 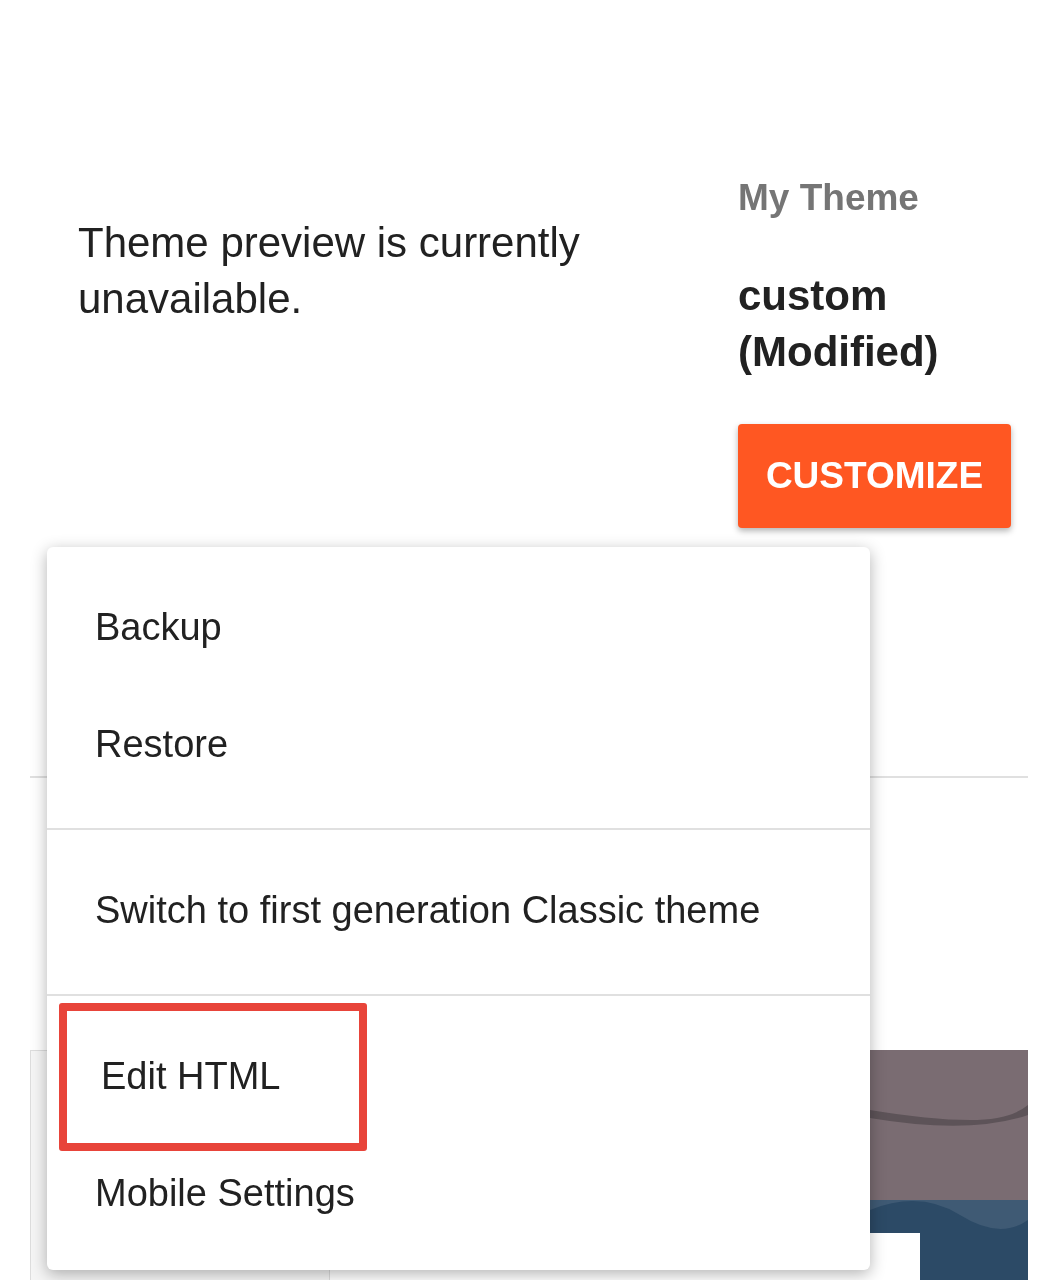 I want to click on menu-item: Restore, so click(x=162, y=744).